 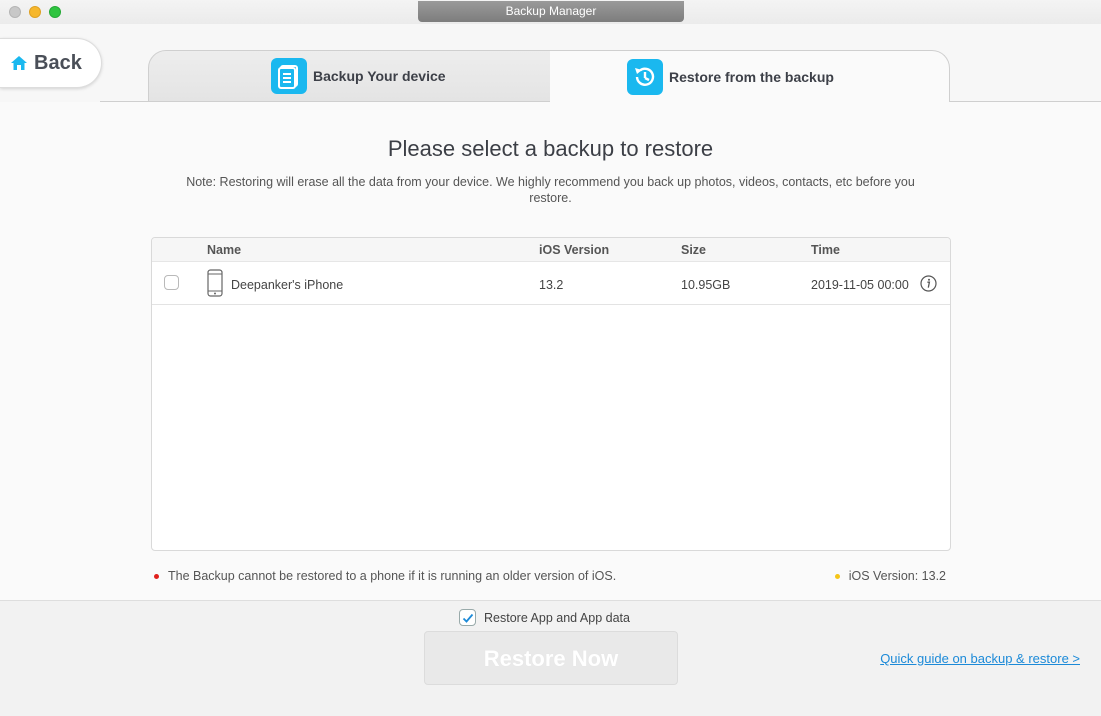 I want to click on table-header: Name iOS Version Size Time, so click(x=551, y=250).